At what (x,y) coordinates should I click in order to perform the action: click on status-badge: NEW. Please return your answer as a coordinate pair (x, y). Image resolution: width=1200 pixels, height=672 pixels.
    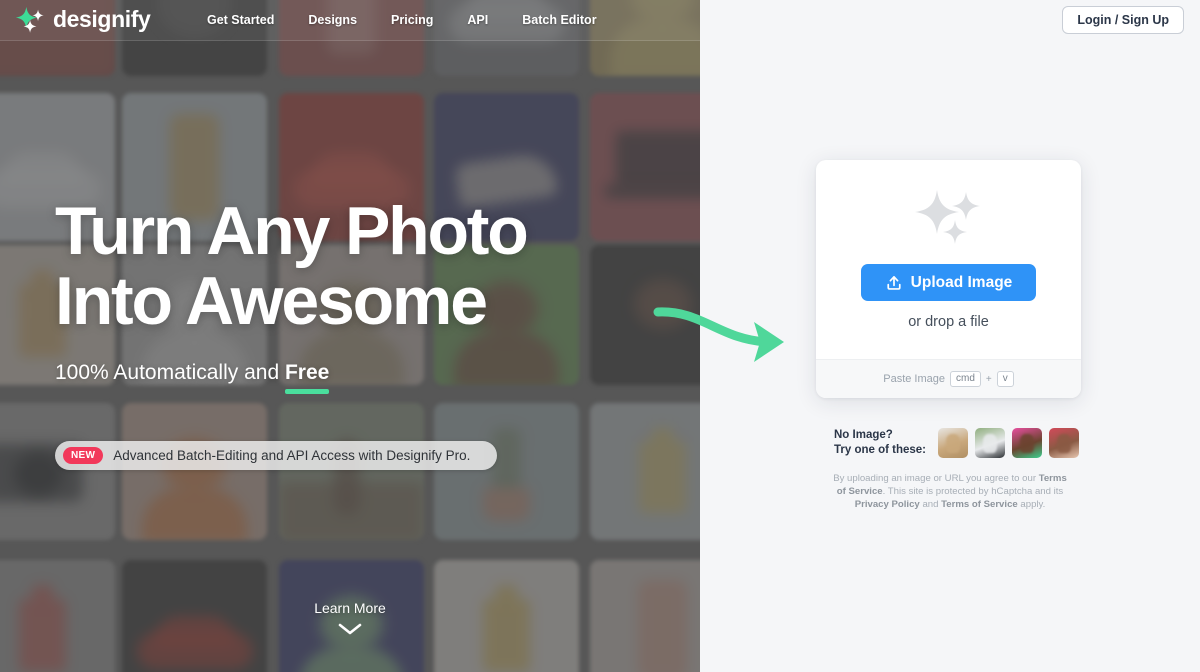
    Looking at the image, I should click on (83, 455).